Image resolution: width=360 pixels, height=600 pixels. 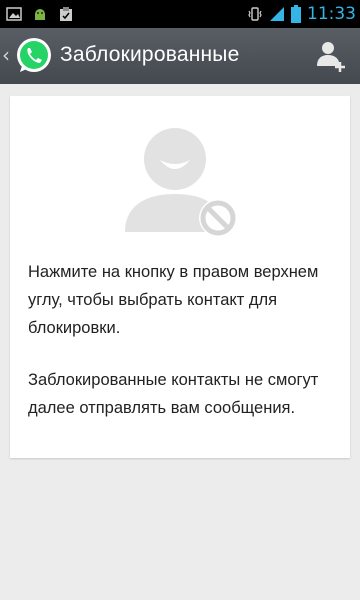 I want to click on whatsapp-logo, so click(x=34, y=56).